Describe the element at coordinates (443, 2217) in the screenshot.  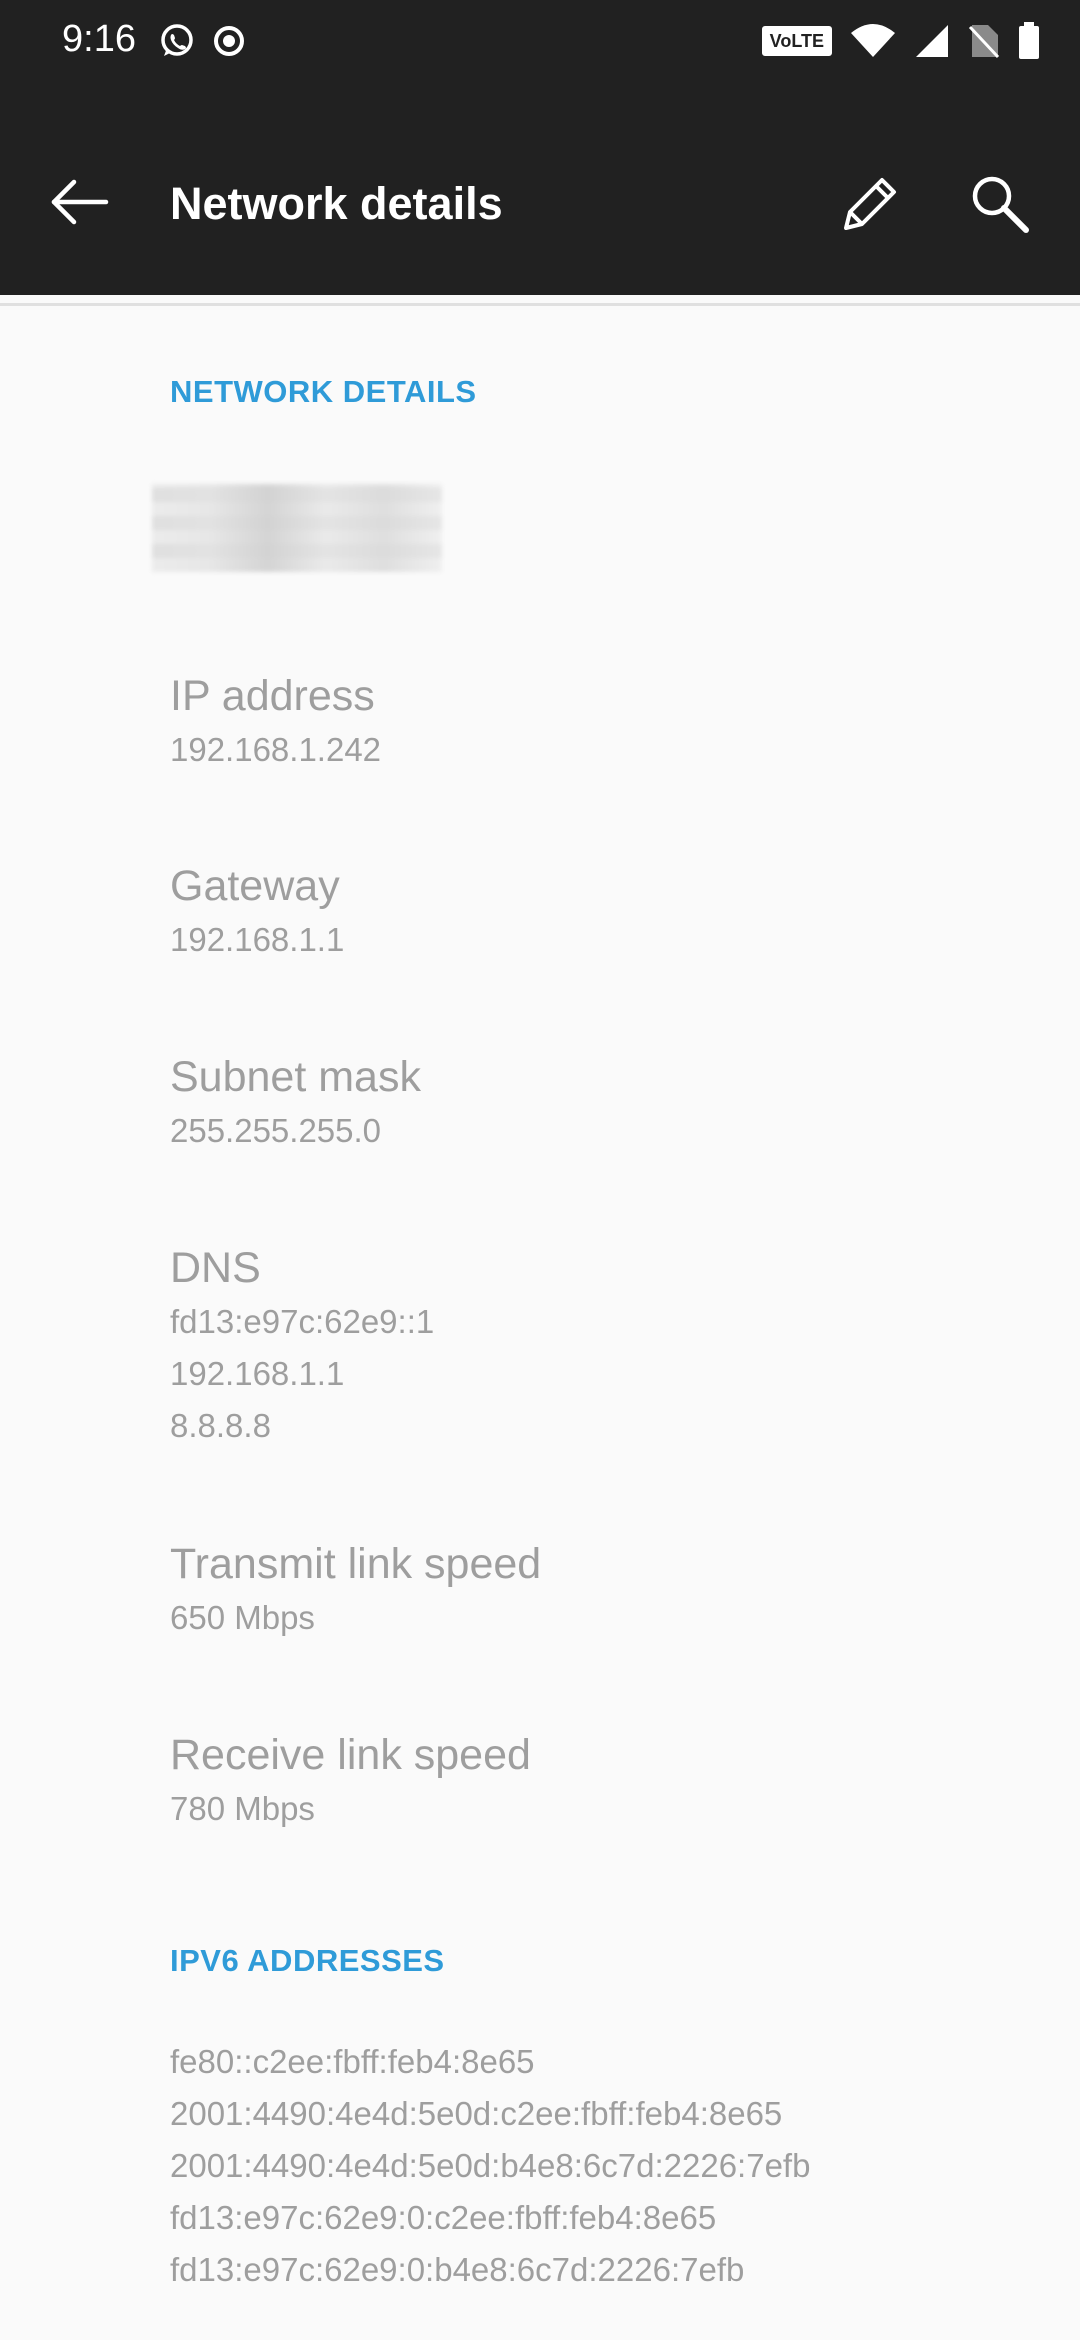
I see `ipv6-address: fd13:e97c:62e9:0:c2ee:fbff:feb4:8e65` at that location.